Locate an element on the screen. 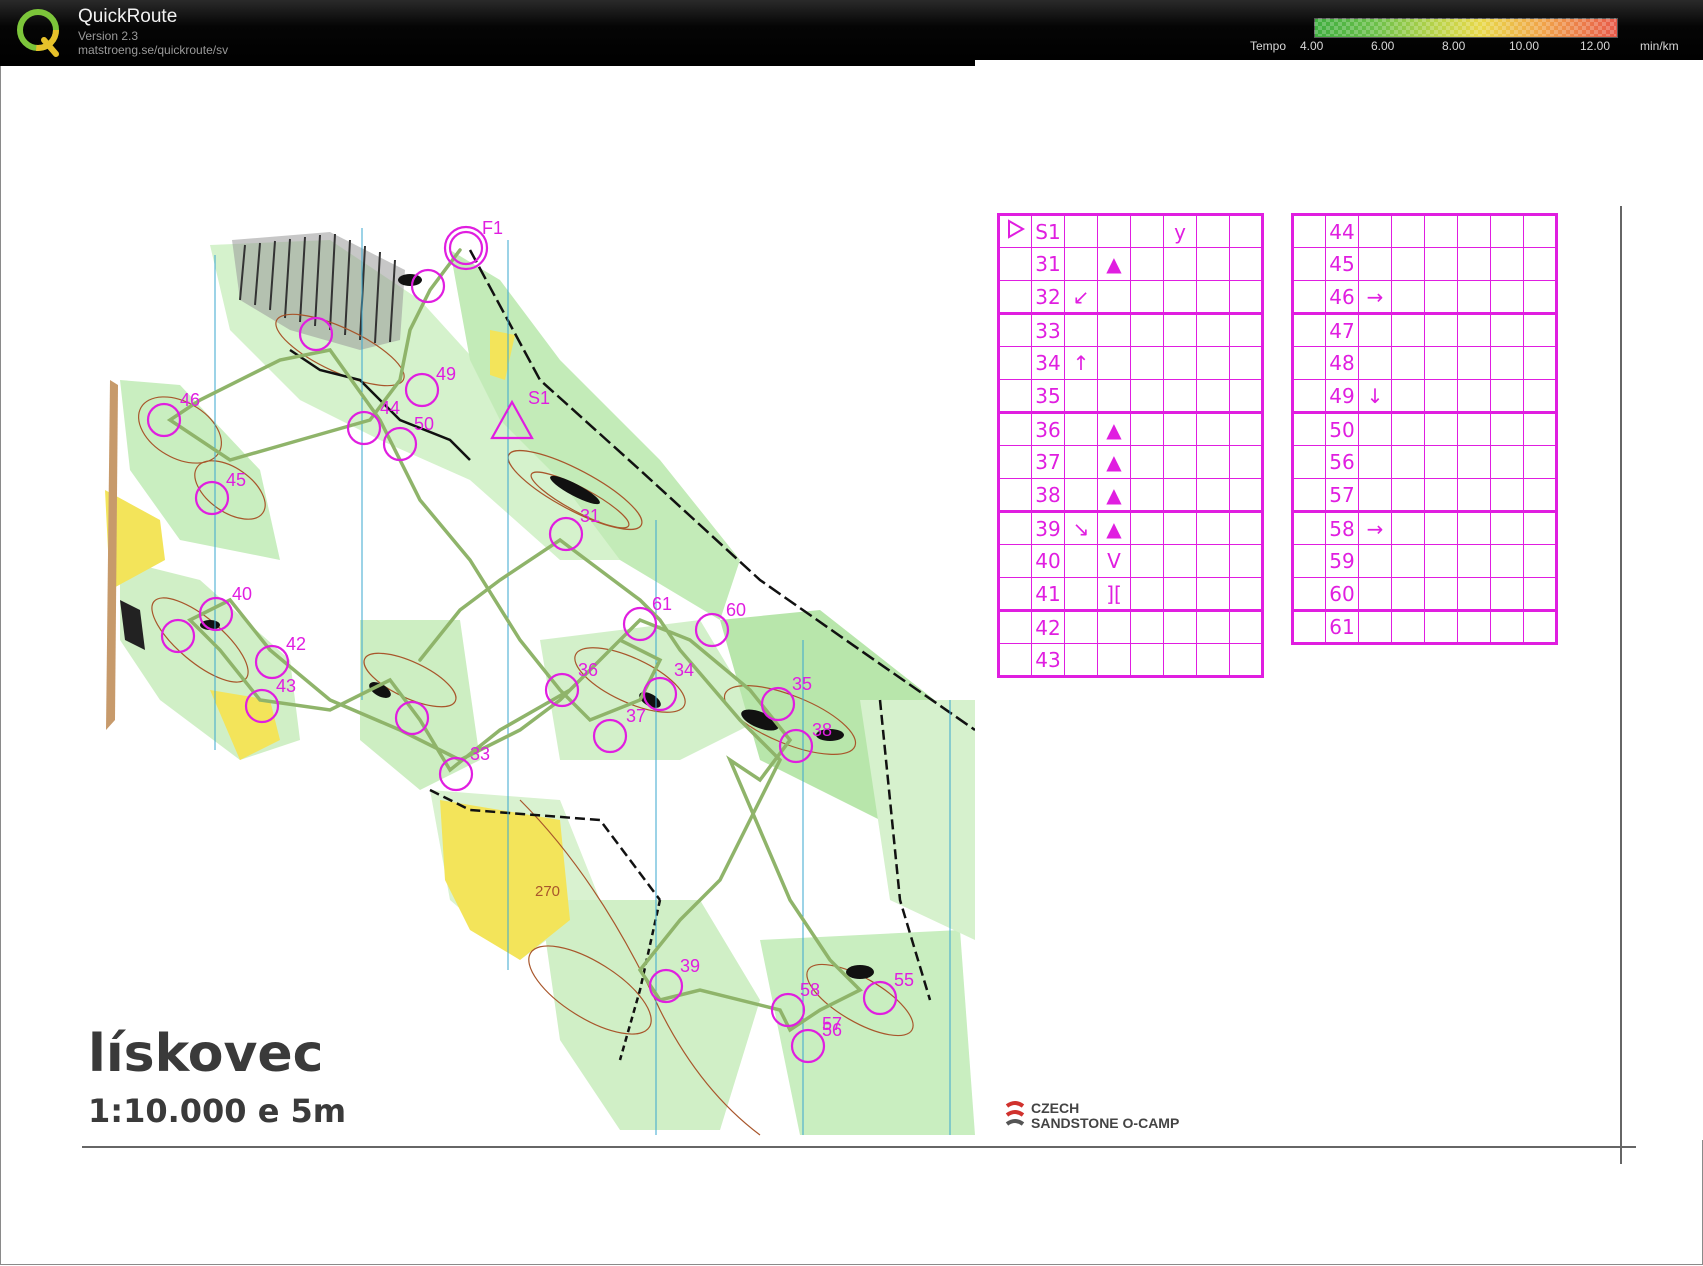  map-scale: 1:10.000 e 5m is located at coordinates (217, 1111).